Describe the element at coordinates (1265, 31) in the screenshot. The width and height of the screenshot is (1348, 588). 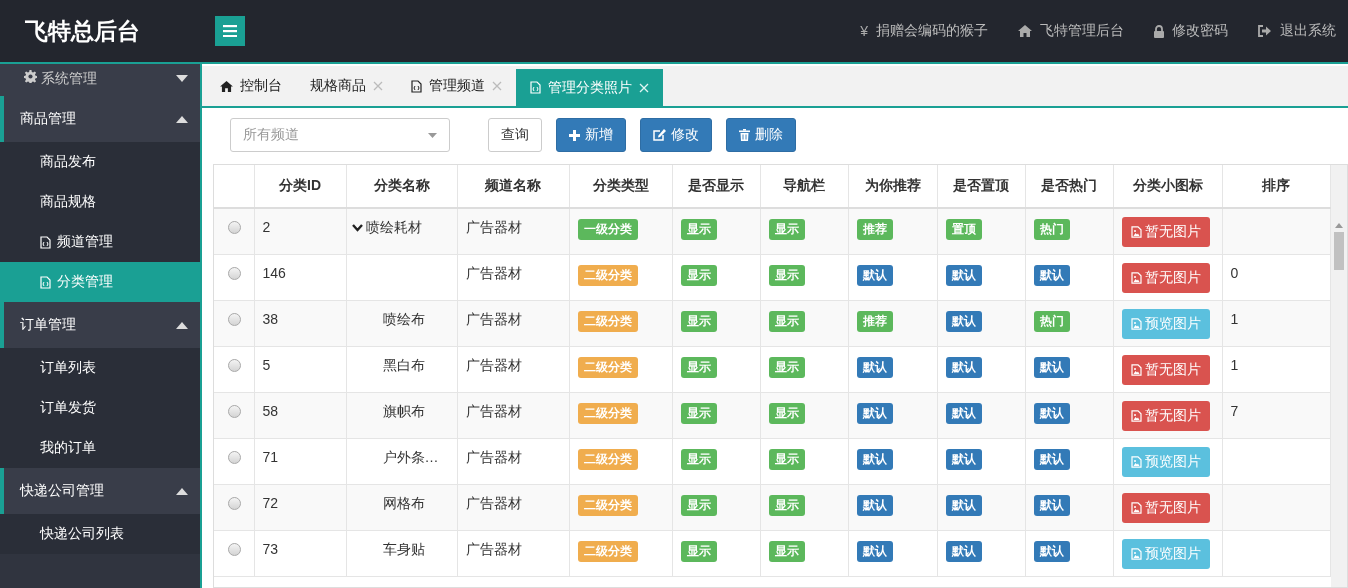
I see `exit-icon` at that location.